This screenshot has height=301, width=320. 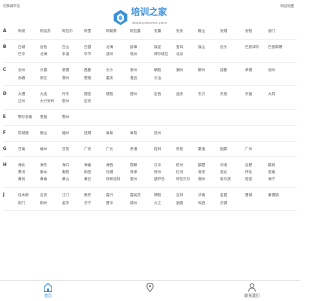 What do you see at coordinates (21, 47) in the screenshot?
I see `city-link: 白城` at bounding box center [21, 47].